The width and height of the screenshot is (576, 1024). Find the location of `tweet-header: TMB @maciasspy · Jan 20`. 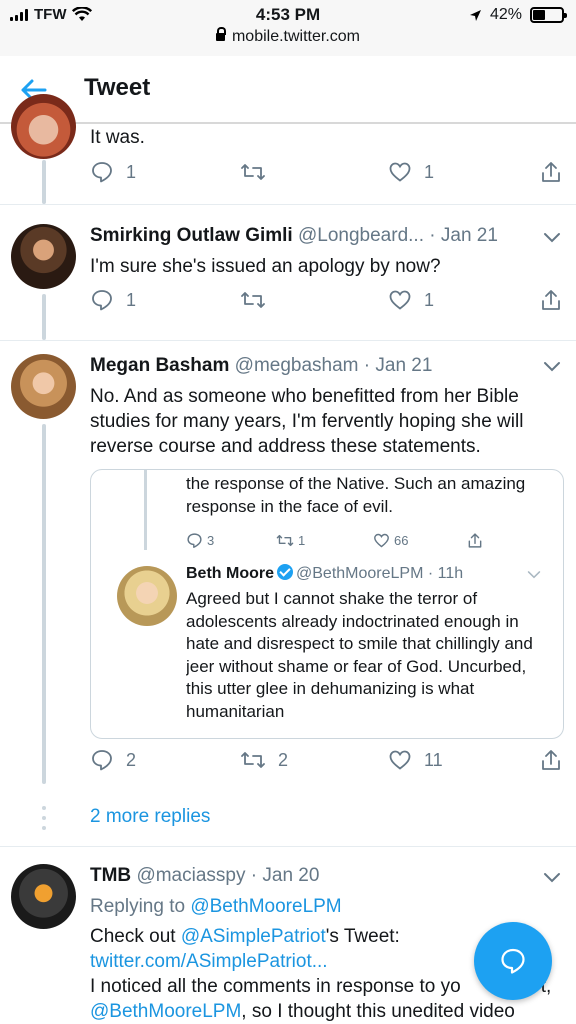

tweet-header: TMB @maciasspy · Jan 20 is located at coordinates (204, 876).